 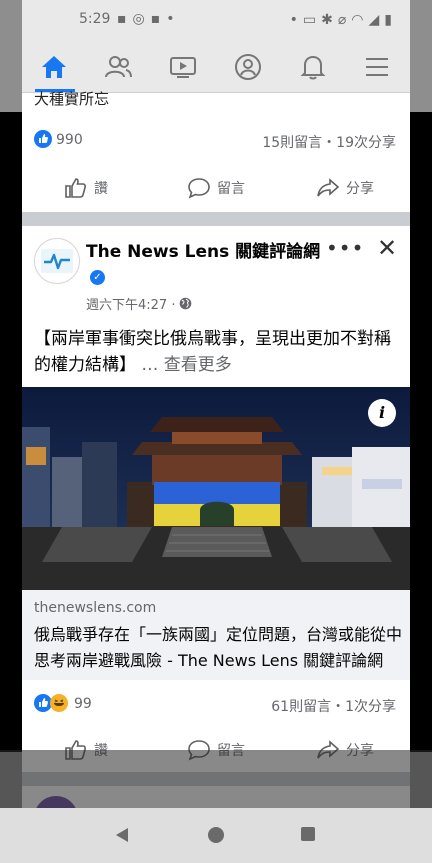 I want to click on battery-icon: ▮, so click(x=388, y=20).